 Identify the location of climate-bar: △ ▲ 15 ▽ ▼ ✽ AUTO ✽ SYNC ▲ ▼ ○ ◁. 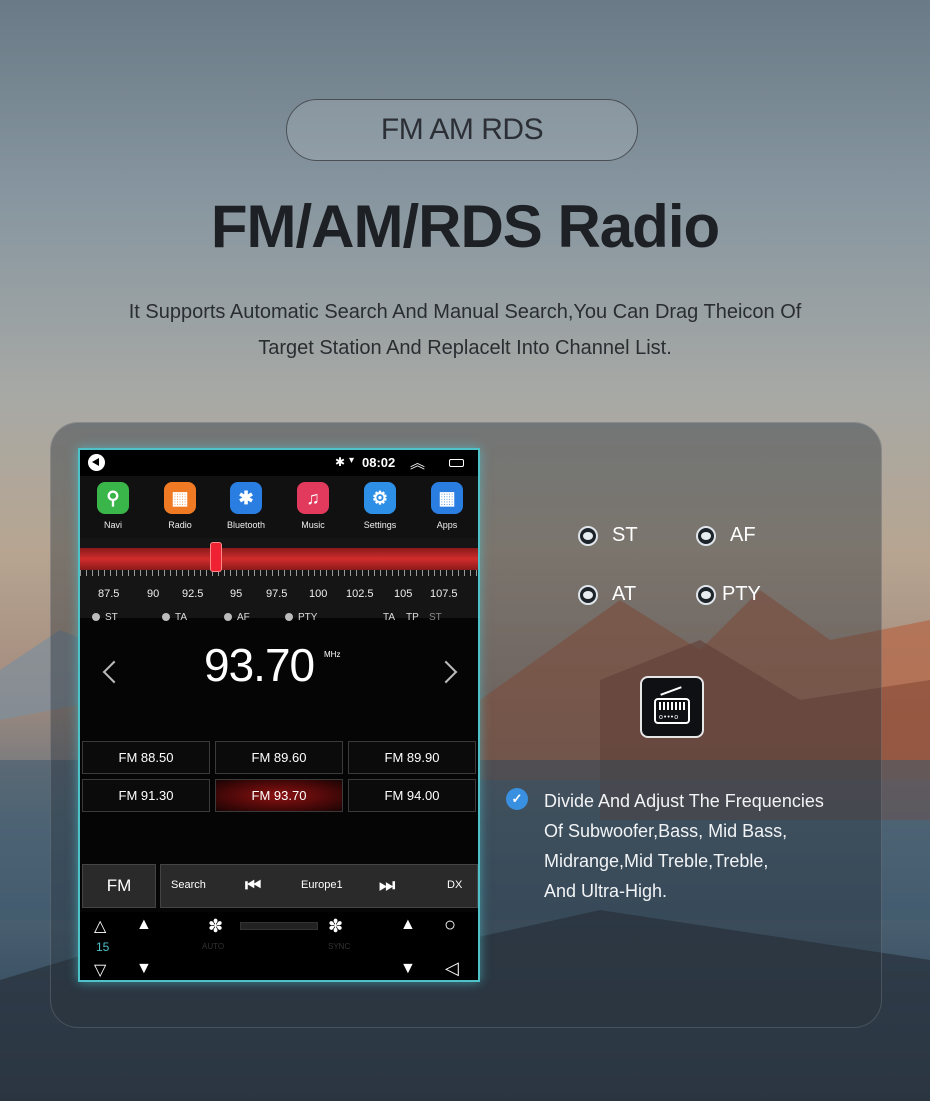
(279, 946).